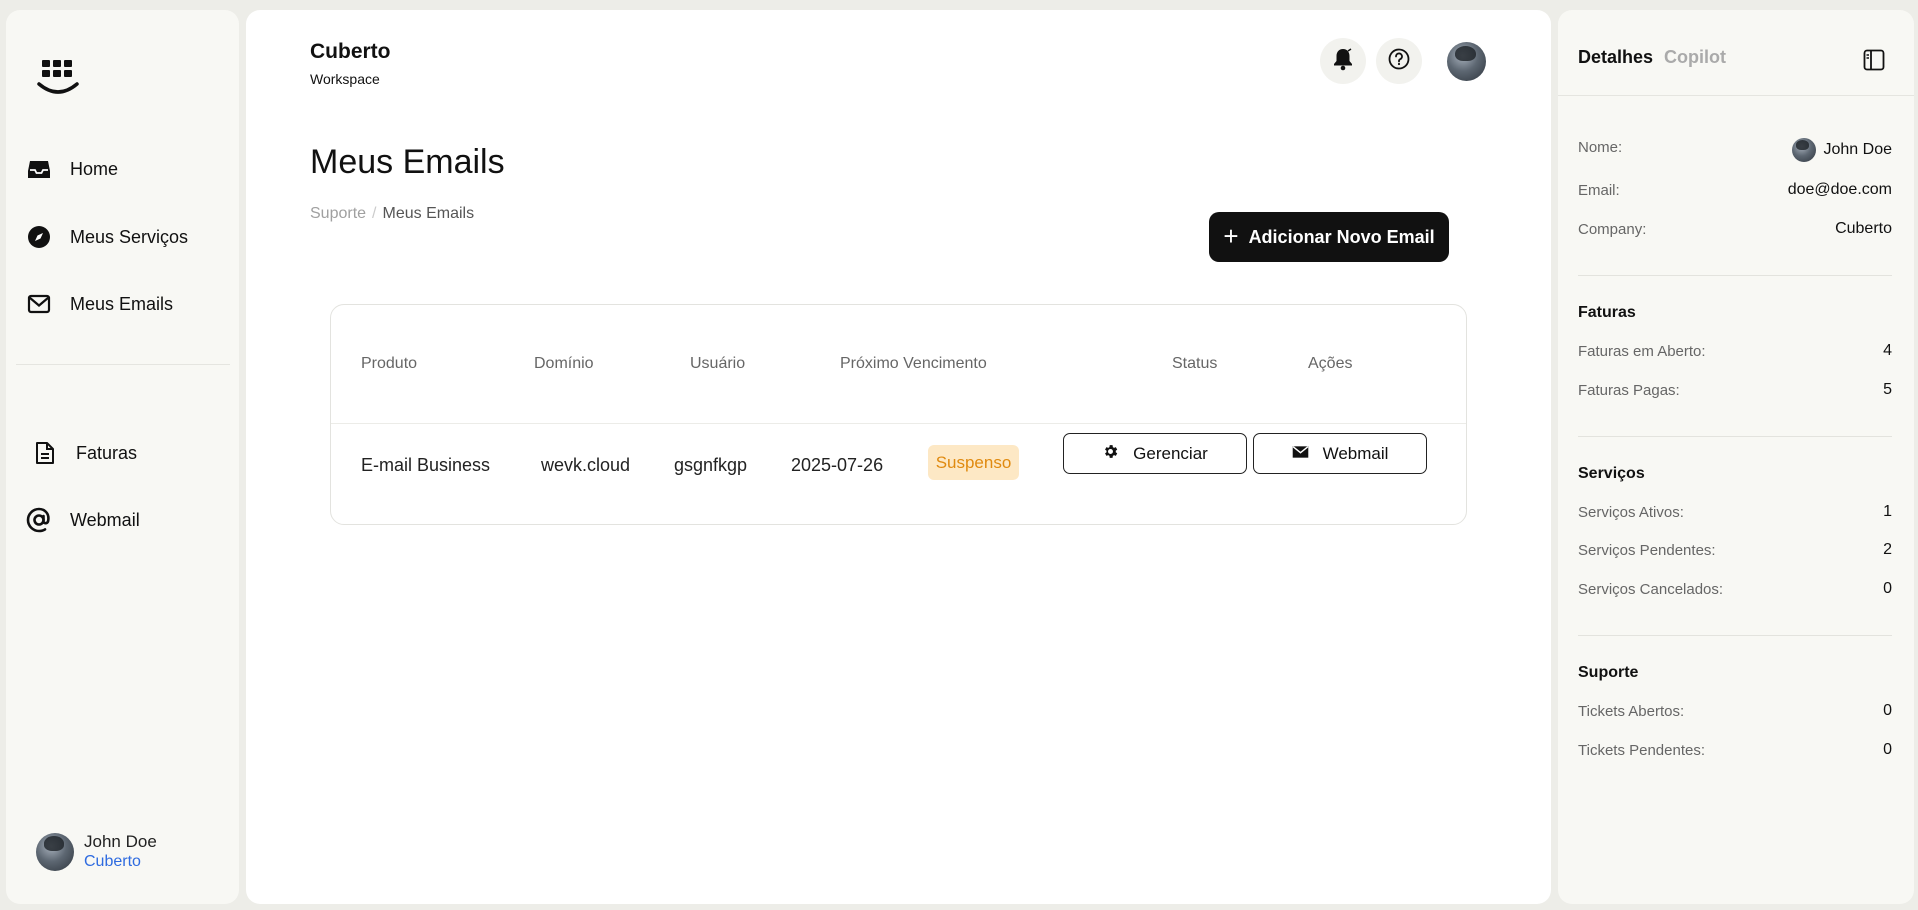 Image resolution: width=1918 pixels, height=910 pixels. What do you see at coordinates (1600, 147) in the screenshot?
I see `detail-label-nome: Nome:` at bounding box center [1600, 147].